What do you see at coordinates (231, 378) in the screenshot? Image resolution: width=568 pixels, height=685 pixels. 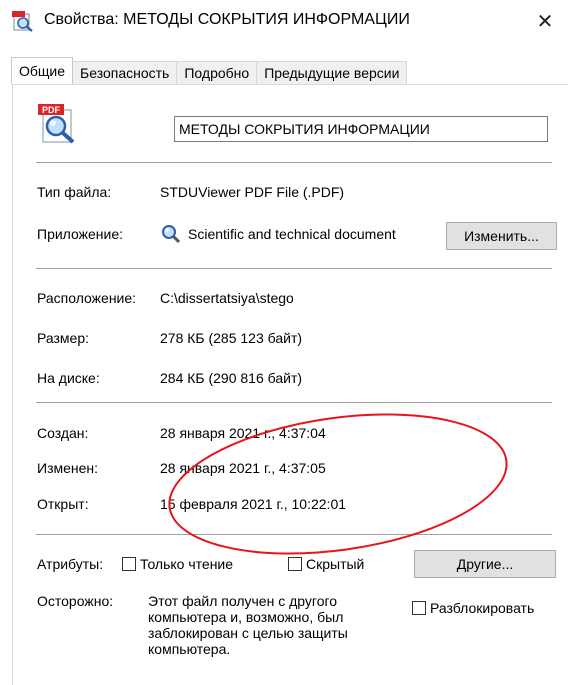 I see `size-on-disk-value: 284 КБ (290 816 байт)` at bounding box center [231, 378].